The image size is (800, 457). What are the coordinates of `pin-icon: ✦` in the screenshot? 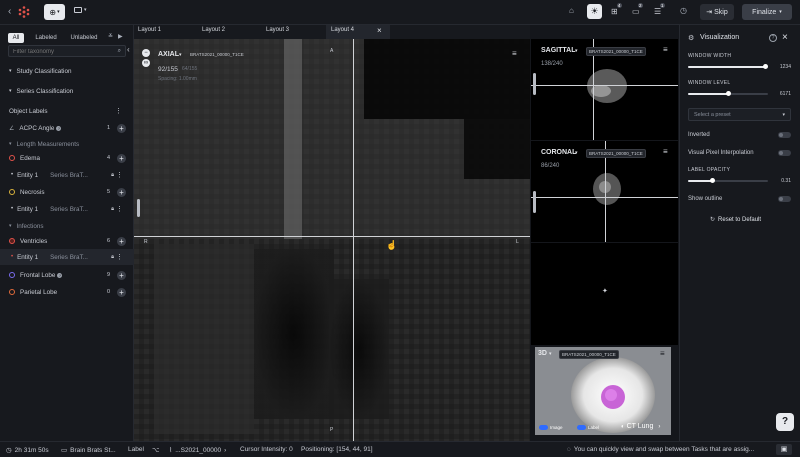 It's located at (605, 291).